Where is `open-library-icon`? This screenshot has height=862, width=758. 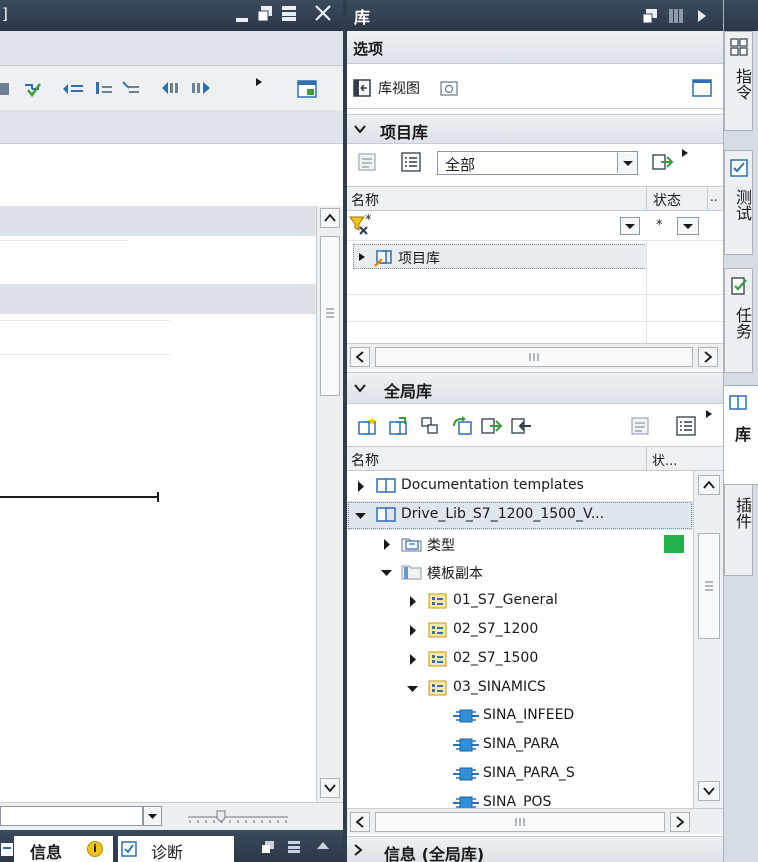
open-library-icon is located at coordinates (367, 162).